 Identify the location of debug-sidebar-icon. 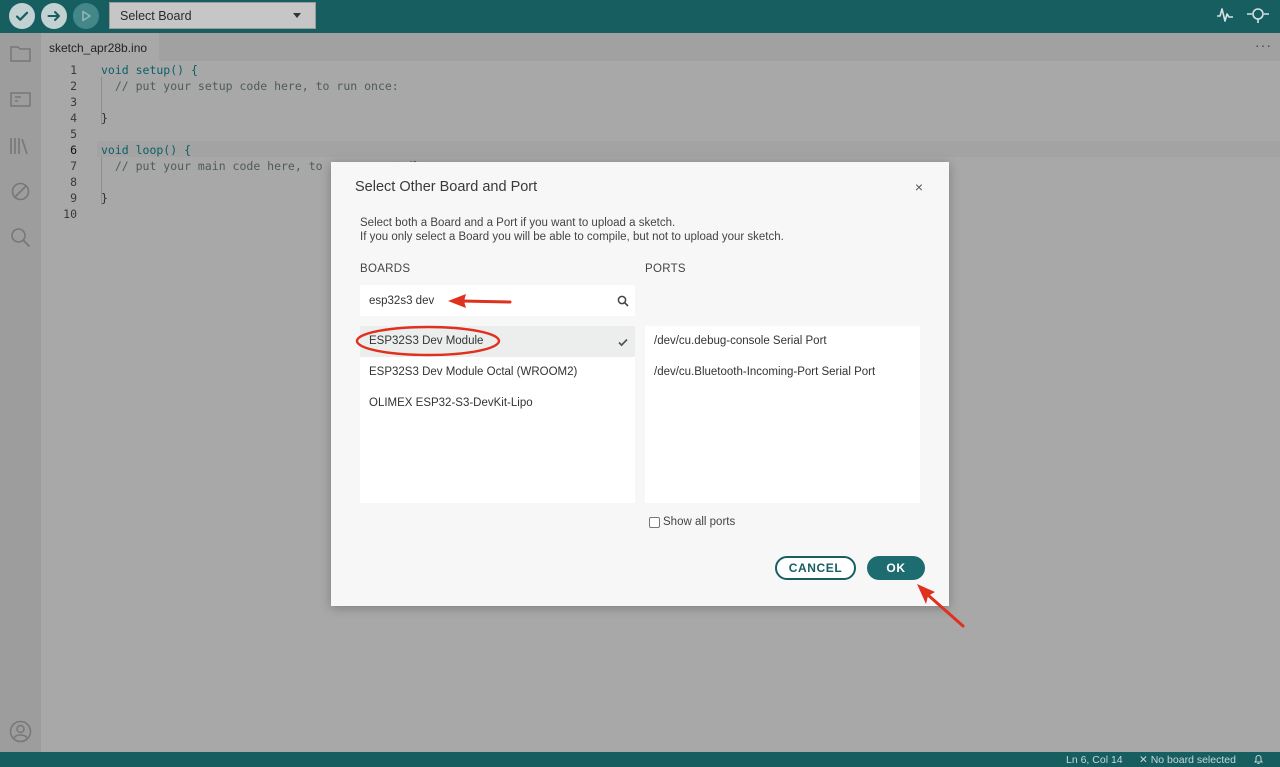
(20, 191).